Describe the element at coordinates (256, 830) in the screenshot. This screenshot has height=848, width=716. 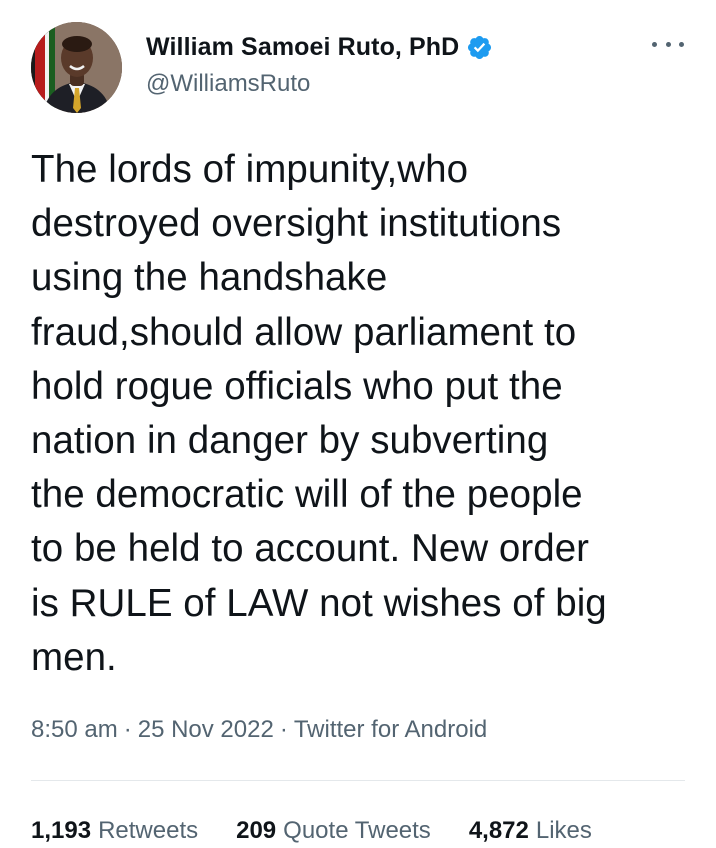
I see `quote-tweets-count: 209` at that location.